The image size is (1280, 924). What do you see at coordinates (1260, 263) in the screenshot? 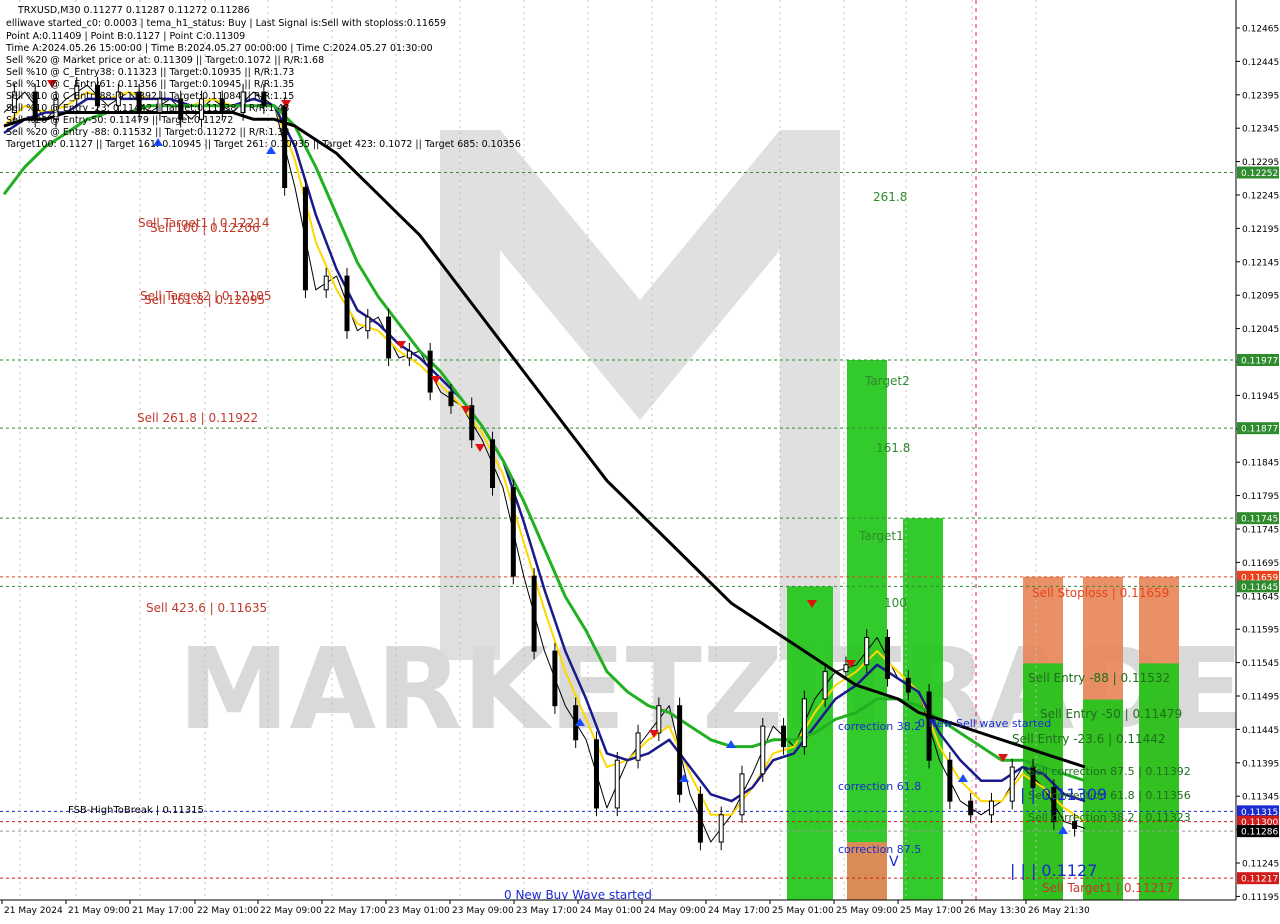
I see `price-tick-label: 0.12145` at bounding box center [1260, 263].